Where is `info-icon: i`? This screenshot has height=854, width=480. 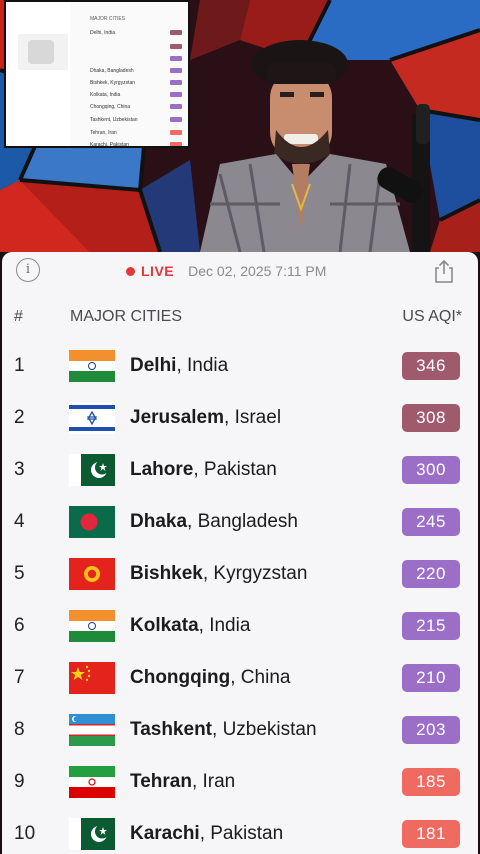 info-icon: i is located at coordinates (28, 270).